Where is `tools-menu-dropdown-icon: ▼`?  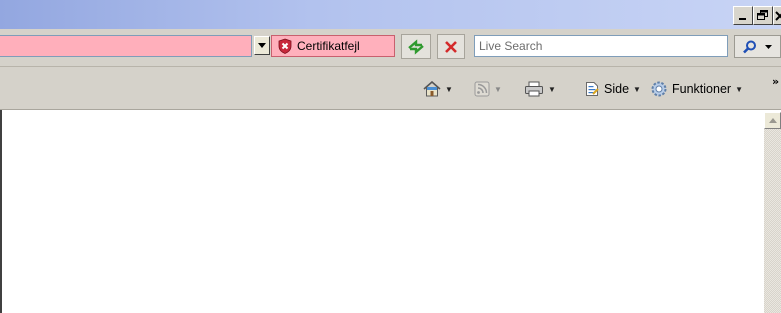 tools-menu-dropdown-icon: ▼ is located at coordinates (739, 89).